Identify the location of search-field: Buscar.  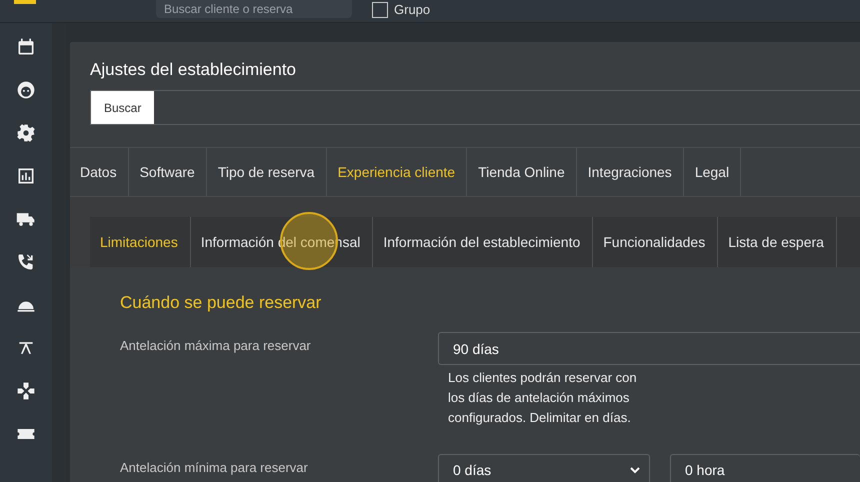
(475, 107).